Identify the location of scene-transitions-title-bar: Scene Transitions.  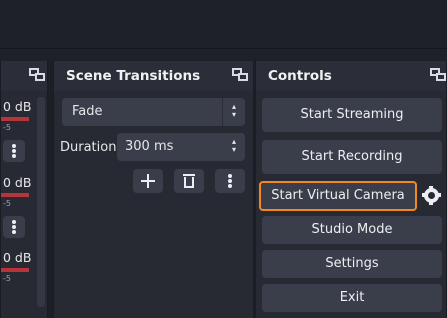
(153, 76).